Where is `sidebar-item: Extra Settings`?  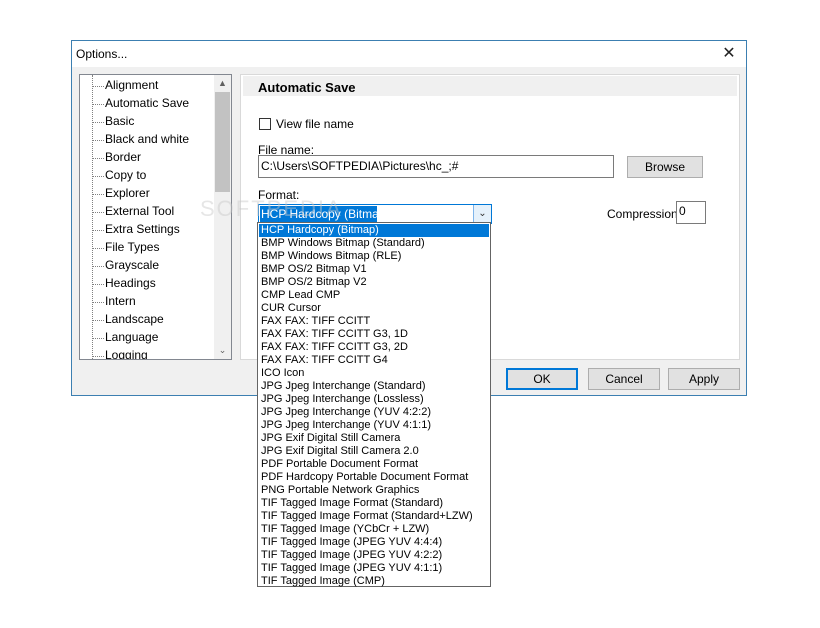 sidebar-item: Extra Settings is located at coordinates (150, 230).